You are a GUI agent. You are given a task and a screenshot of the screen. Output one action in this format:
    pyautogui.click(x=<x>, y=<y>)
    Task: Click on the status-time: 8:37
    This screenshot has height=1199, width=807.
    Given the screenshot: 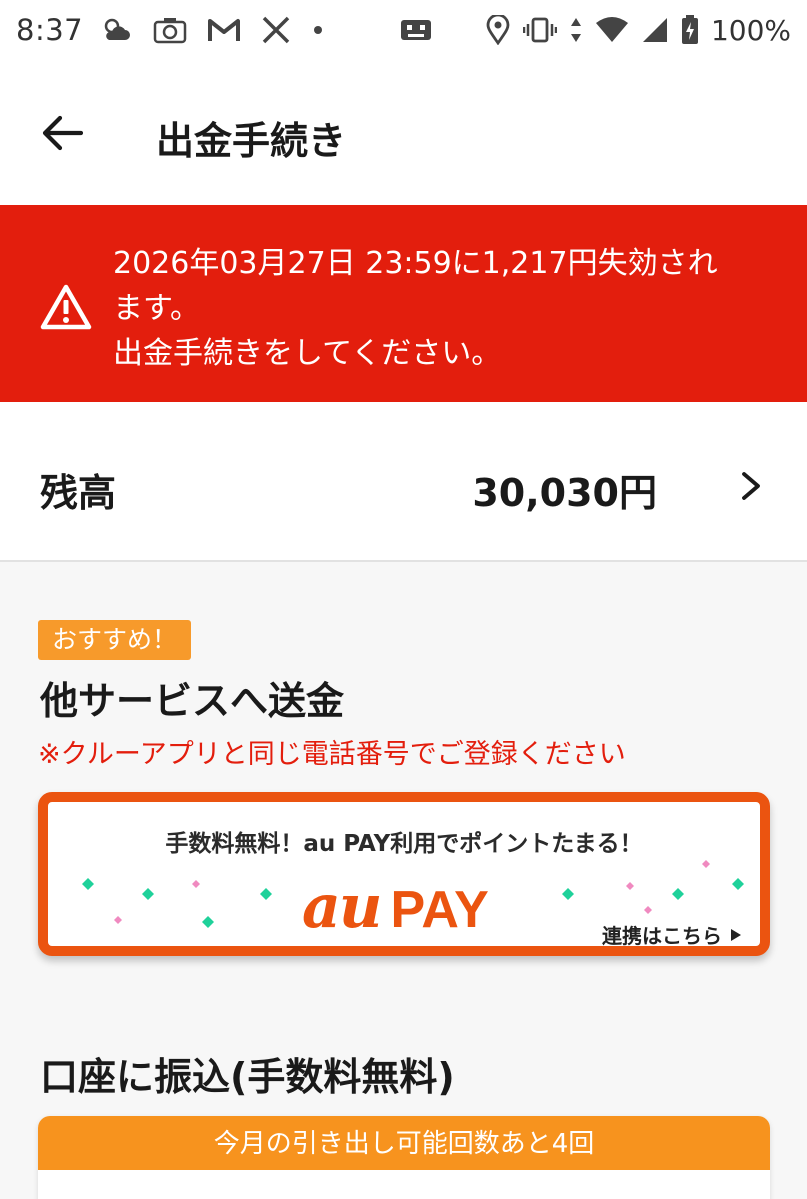 What is the action you would take?
    pyautogui.click(x=50, y=30)
    